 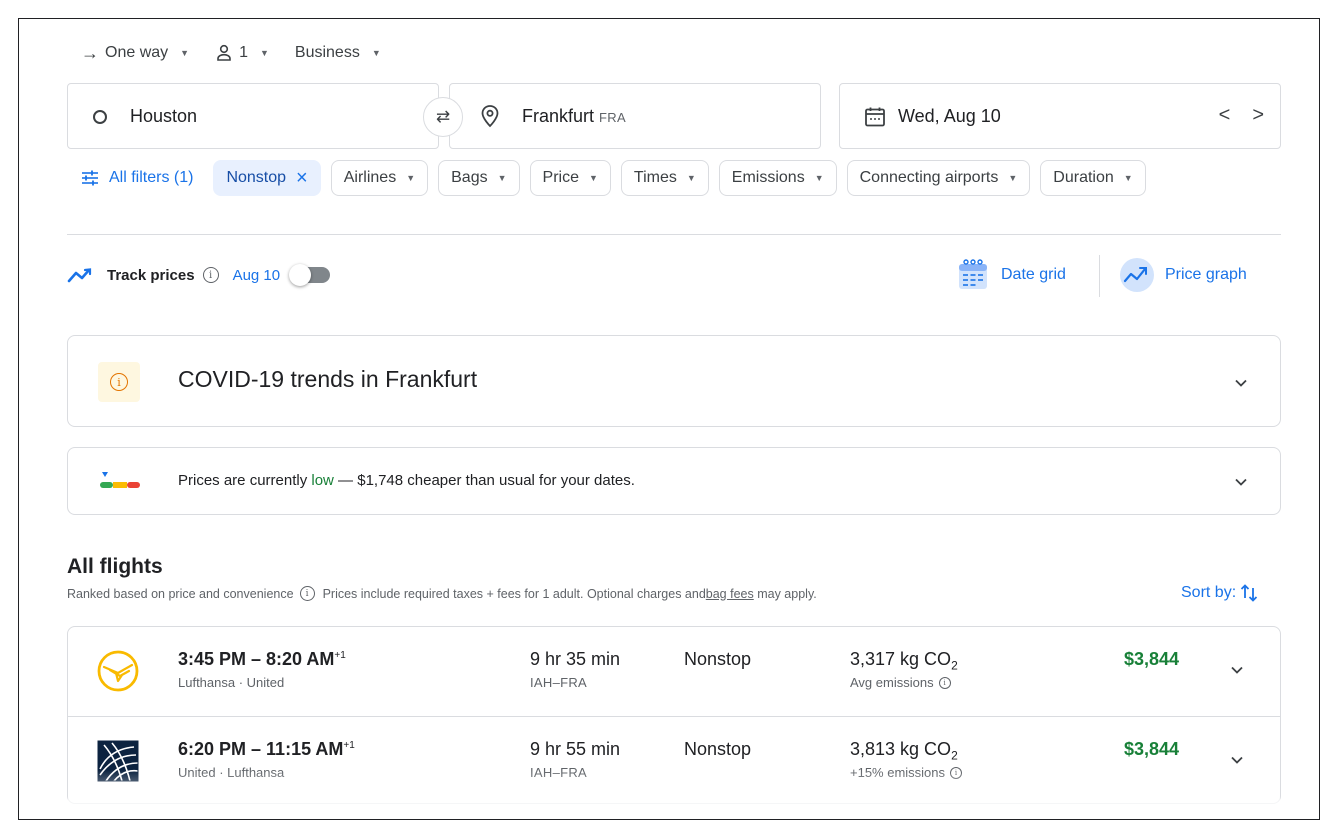 What do you see at coordinates (1137, 275) in the screenshot?
I see `price-graph-icon` at bounding box center [1137, 275].